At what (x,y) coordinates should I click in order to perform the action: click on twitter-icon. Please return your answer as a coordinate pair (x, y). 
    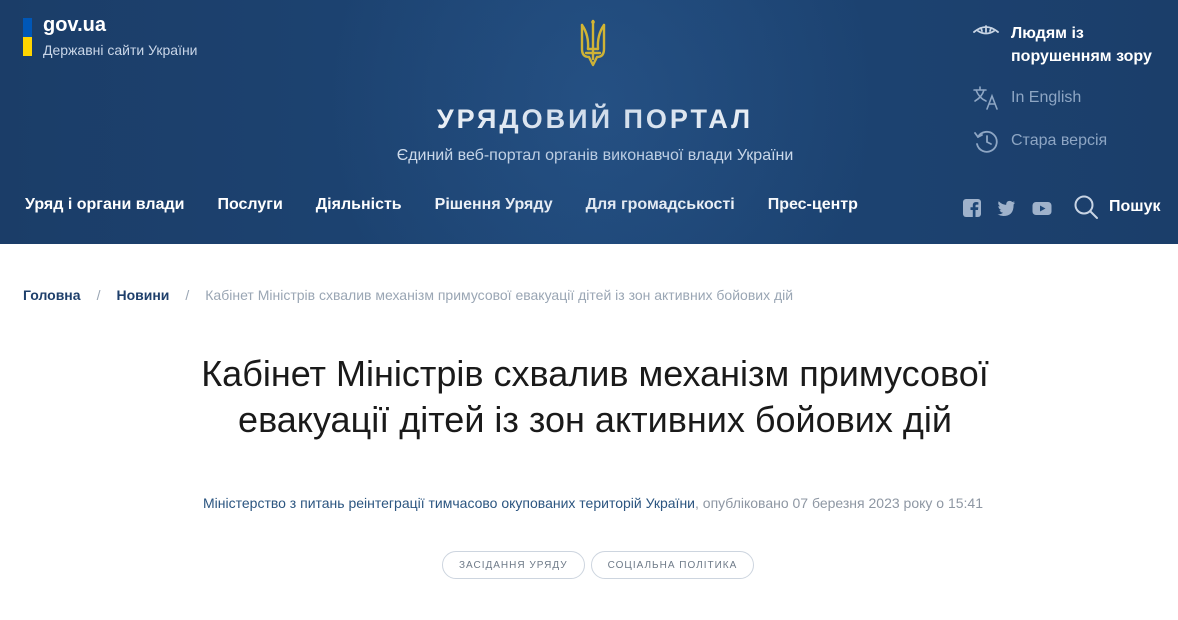
    Looking at the image, I should click on (1006, 208).